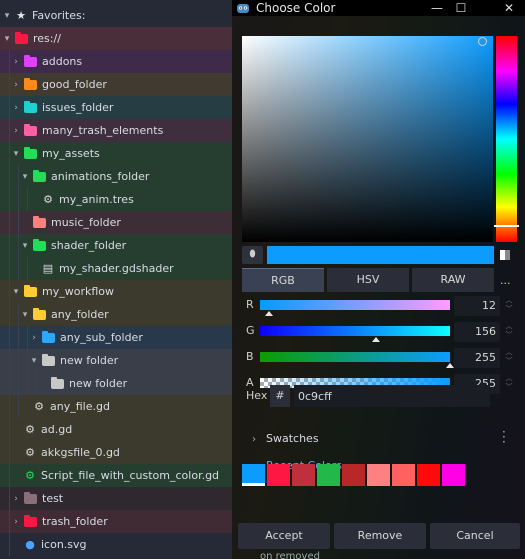 Image resolution: width=525 pixels, height=559 pixels. I want to click on slider-r: R 12 ︿ ﹀, so click(379, 306).